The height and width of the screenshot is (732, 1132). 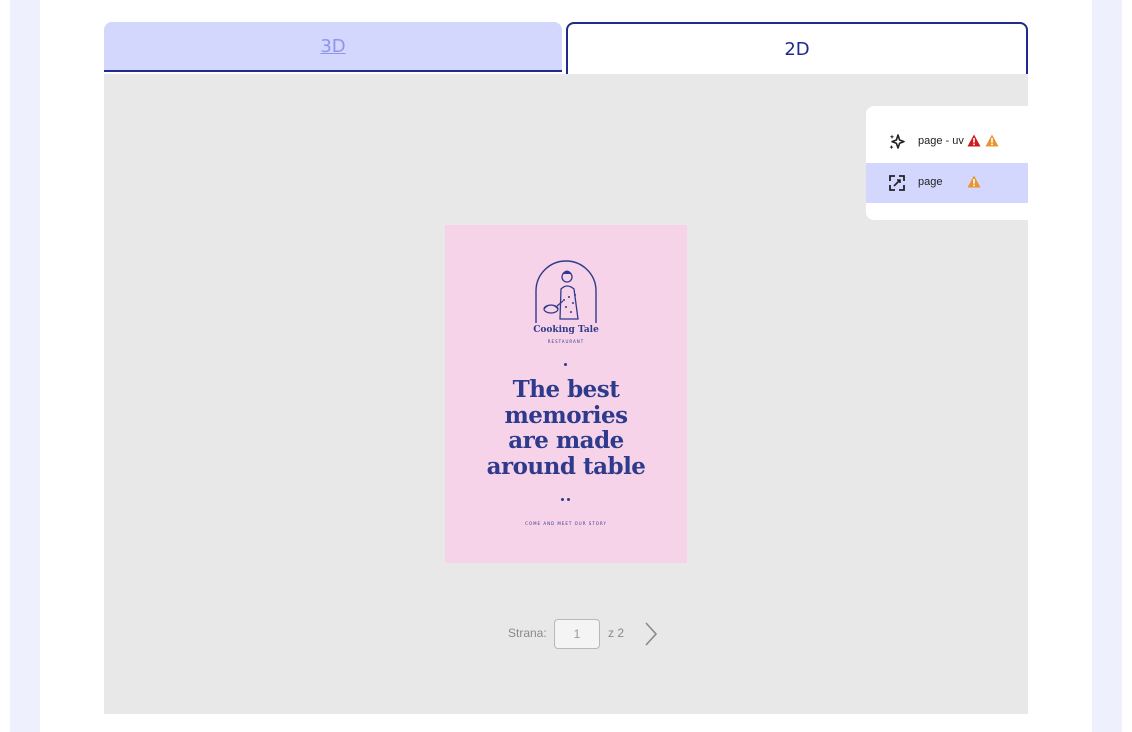 What do you see at coordinates (566, 415) in the screenshot?
I see `headline-line: memories` at bounding box center [566, 415].